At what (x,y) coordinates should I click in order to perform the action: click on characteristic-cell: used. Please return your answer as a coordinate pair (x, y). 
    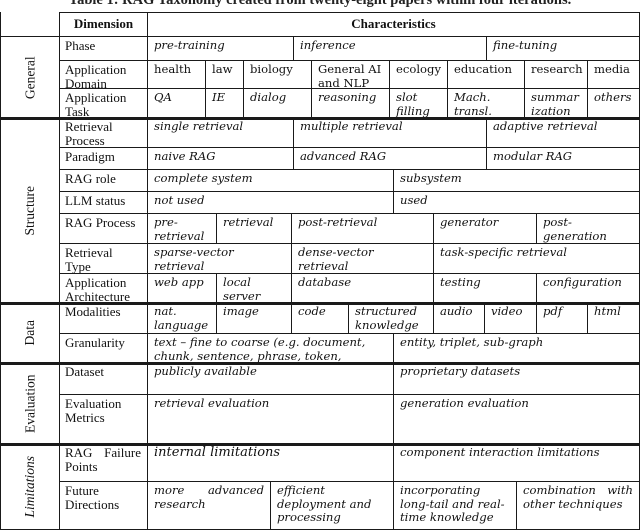
    Looking at the image, I should click on (516, 203).